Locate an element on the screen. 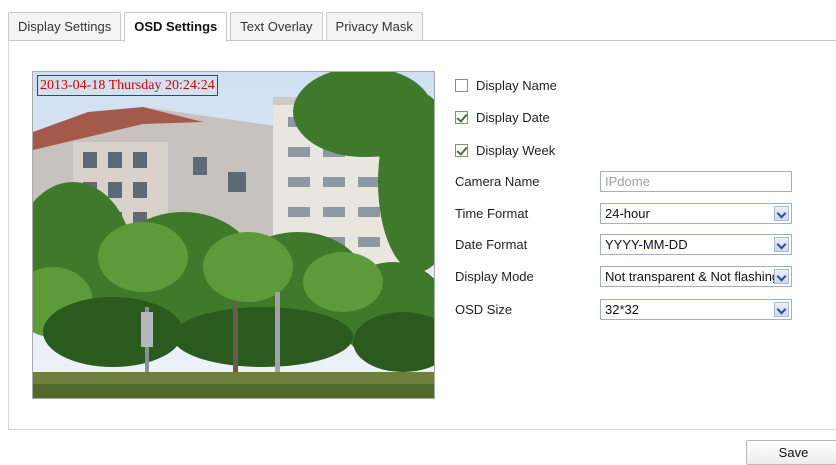 The image size is (836, 465). camera-name-input: IPdome is located at coordinates (696, 181).